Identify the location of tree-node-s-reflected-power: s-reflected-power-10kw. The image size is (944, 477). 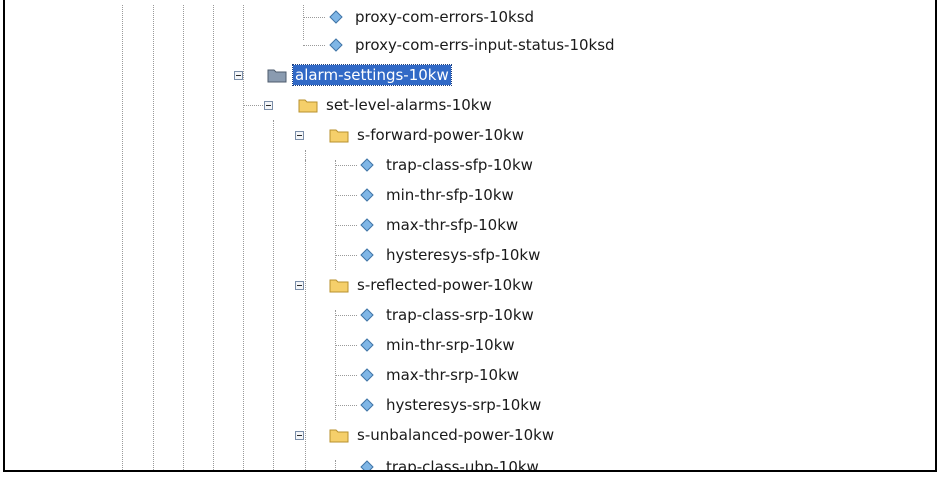
(432, 285).